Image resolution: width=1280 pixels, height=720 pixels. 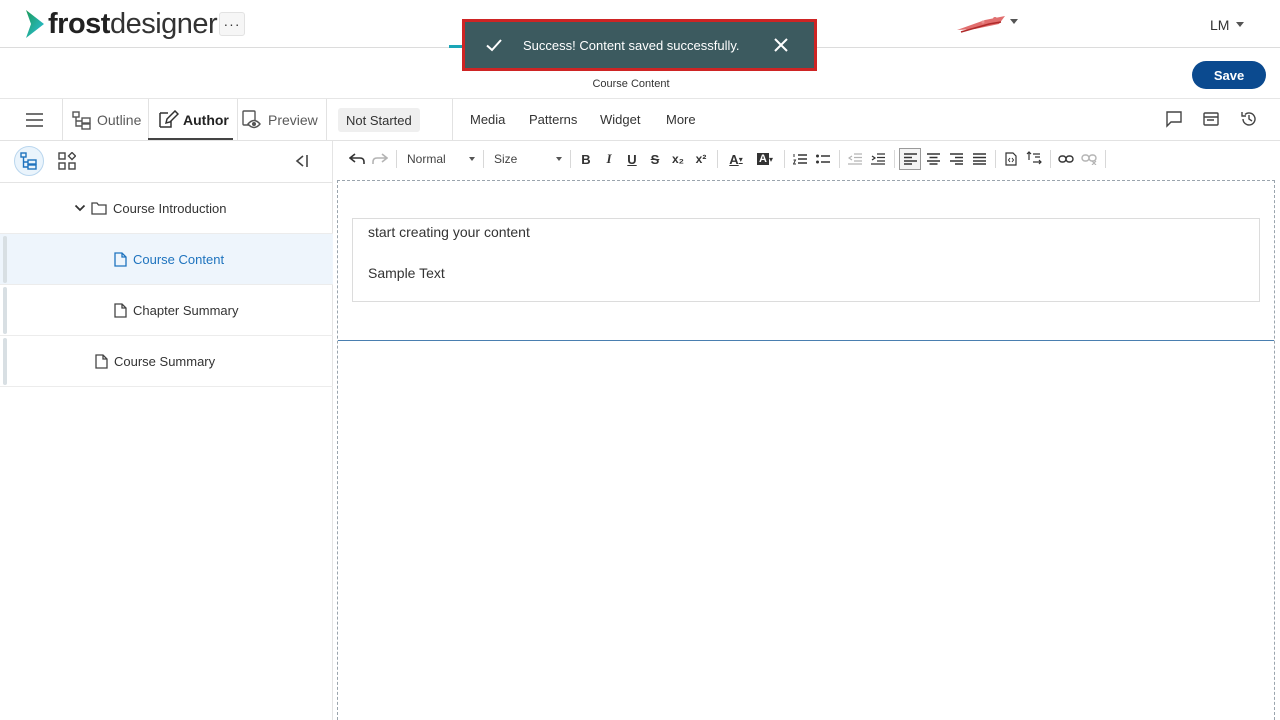 What do you see at coordinates (806, 273) in the screenshot?
I see `text-line: Sample Text` at bounding box center [806, 273].